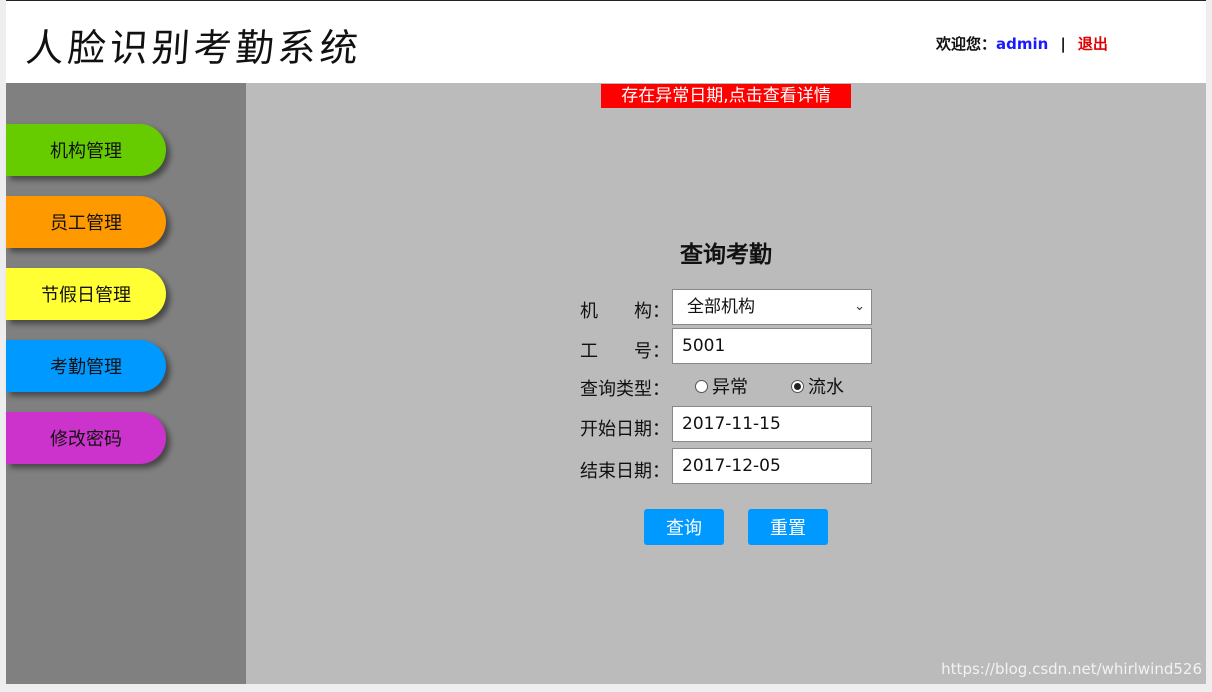 The height and width of the screenshot is (692, 1212). I want to click on empno-label: 工 号：, so click(625, 351).